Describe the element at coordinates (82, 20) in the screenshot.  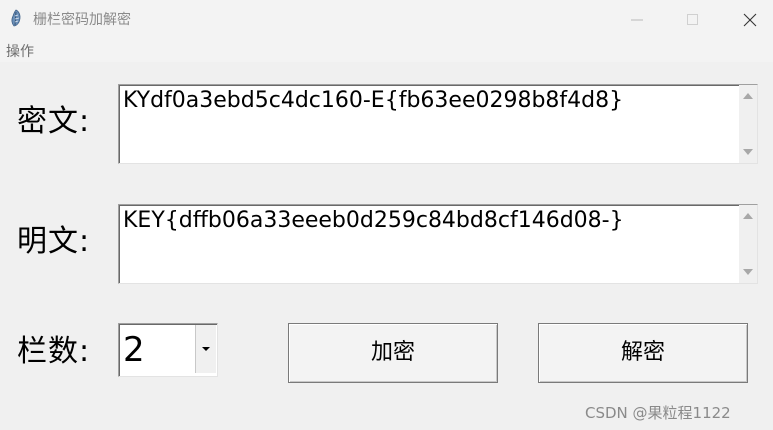
I see `window-title: 栅栏密码加解密` at that location.